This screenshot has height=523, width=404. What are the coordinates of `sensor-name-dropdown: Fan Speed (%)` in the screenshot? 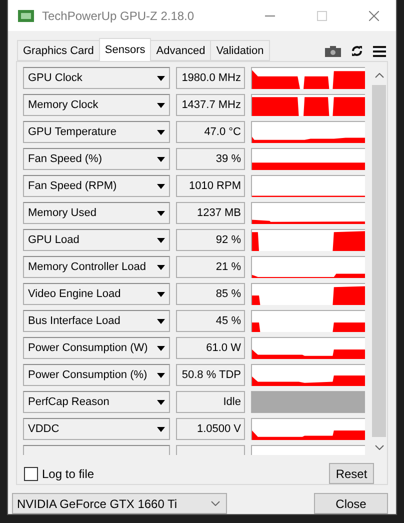 It's located at (96, 159).